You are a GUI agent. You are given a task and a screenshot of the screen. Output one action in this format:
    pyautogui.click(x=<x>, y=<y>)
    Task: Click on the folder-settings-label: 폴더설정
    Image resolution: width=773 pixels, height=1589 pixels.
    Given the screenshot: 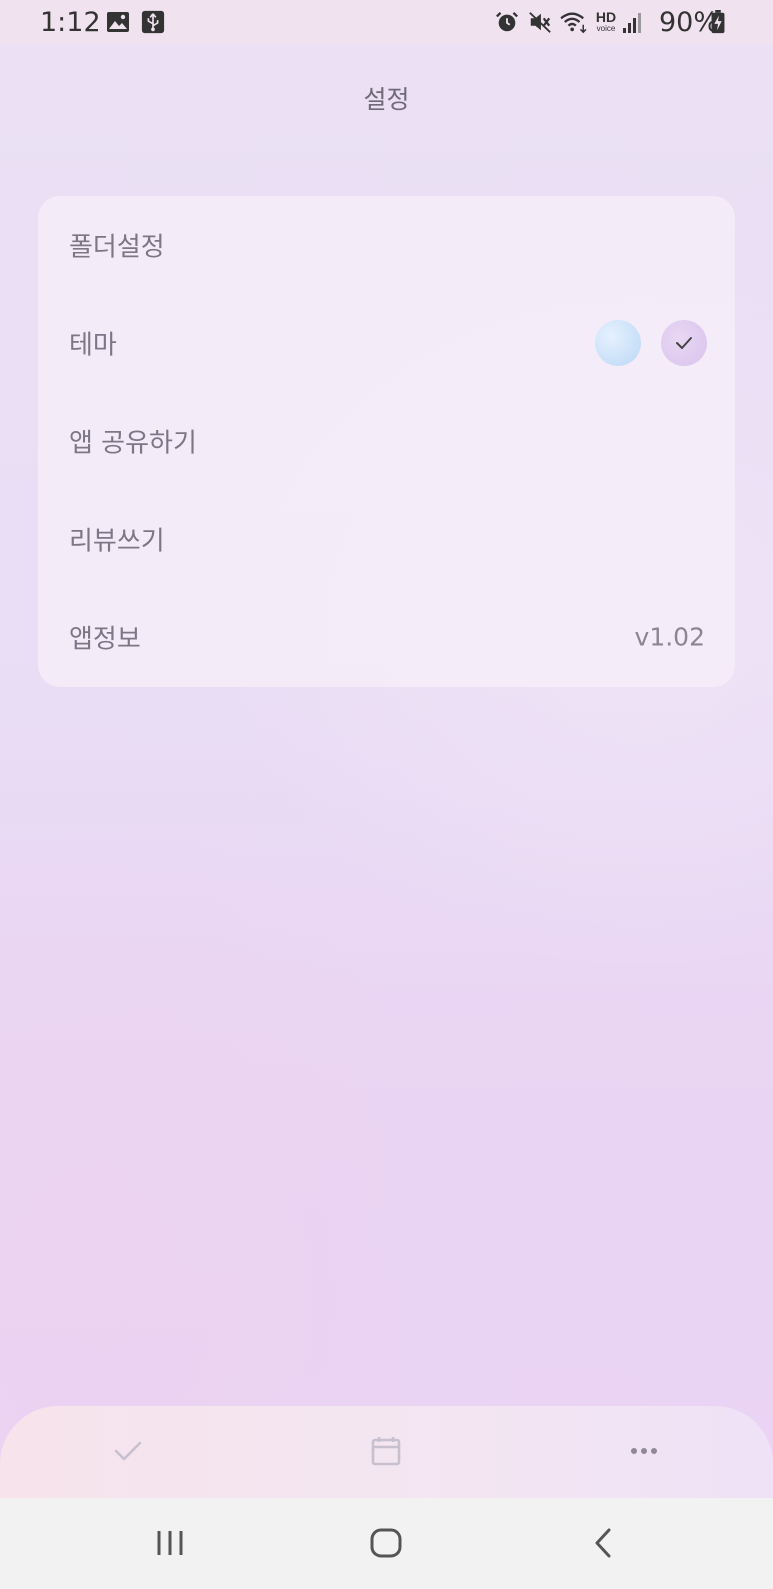 What is the action you would take?
    pyautogui.click(x=117, y=247)
    